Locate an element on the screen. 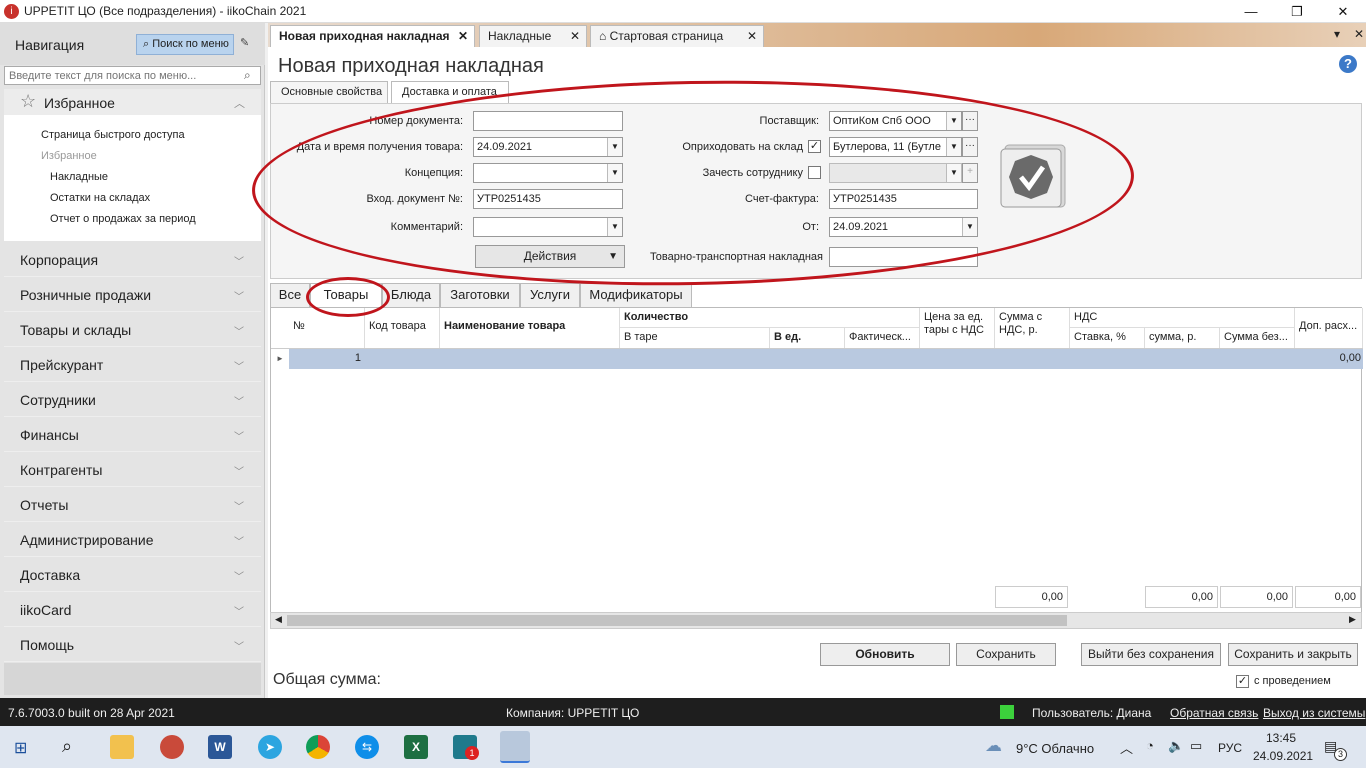  favorites-header: ☆ Избранное ︿ is located at coordinates (132, 102).